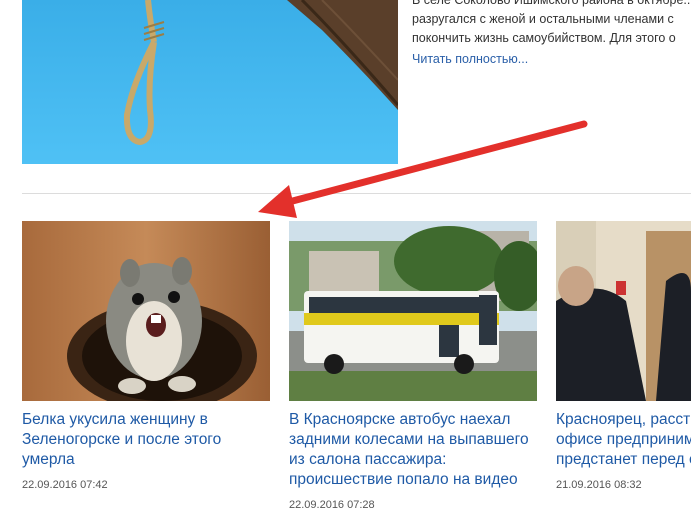  Describe the element at coordinates (146, 460) in the screenshot. I see `title-line: умерла` at that location.